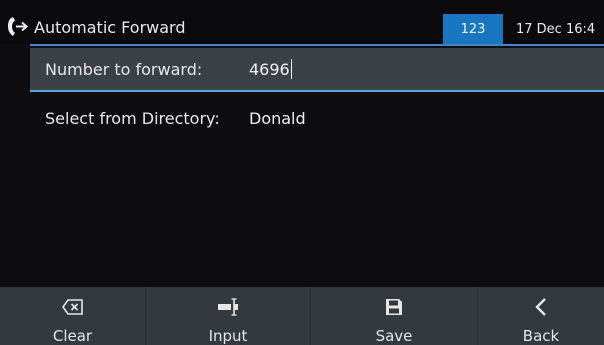 Image resolution: width=604 pixels, height=345 pixels. I want to click on back-button-label: Back, so click(541, 336).